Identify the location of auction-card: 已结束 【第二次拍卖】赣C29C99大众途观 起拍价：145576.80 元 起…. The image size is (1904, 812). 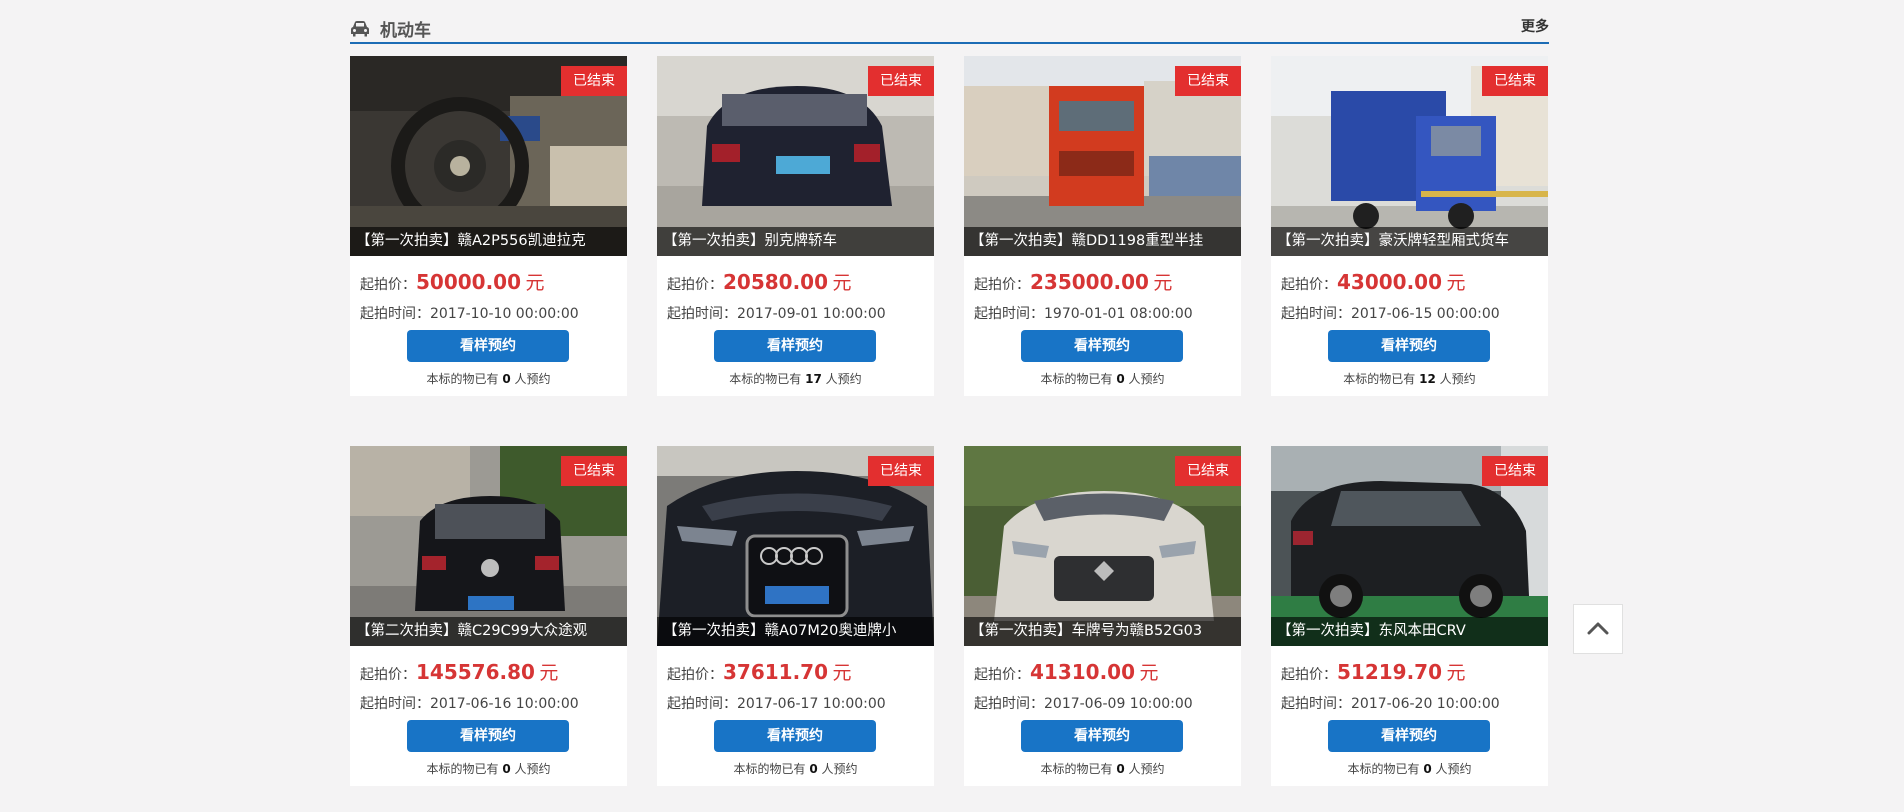
(488, 616).